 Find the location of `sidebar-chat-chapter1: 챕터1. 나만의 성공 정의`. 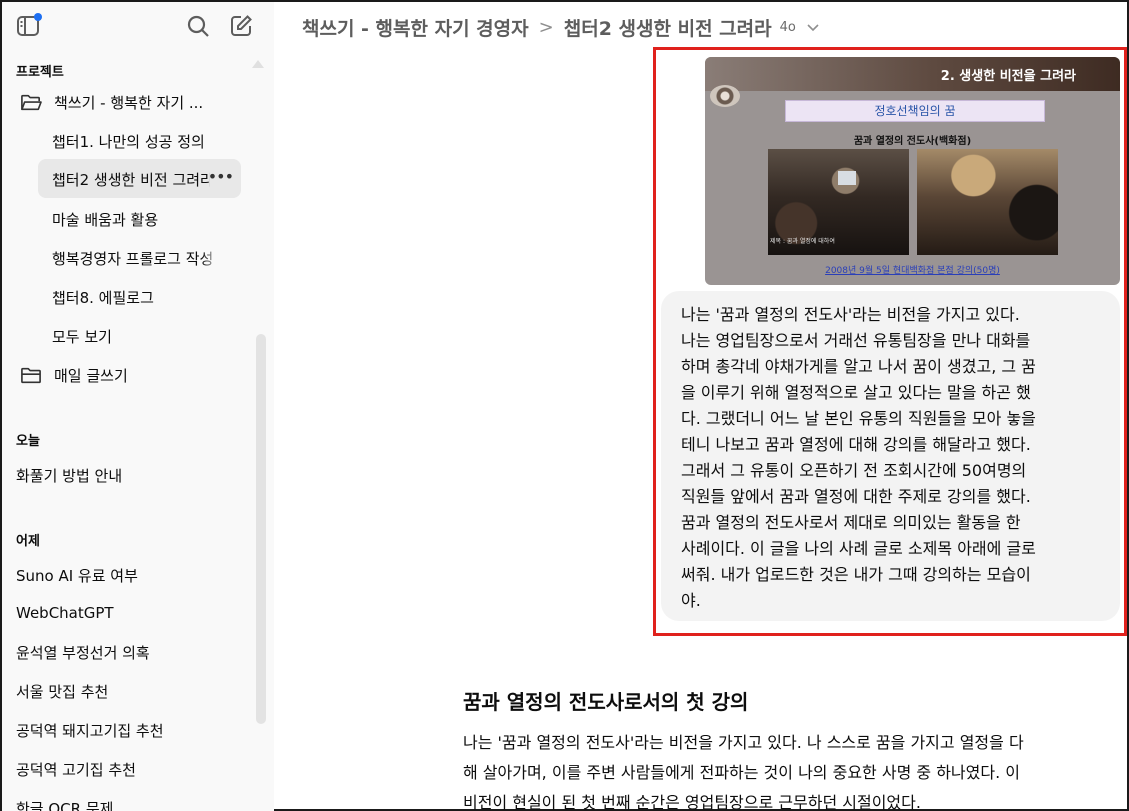

sidebar-chat-chapter1: 챕터1. 나만의 성공 정의 is located at coordinates (136, 141).